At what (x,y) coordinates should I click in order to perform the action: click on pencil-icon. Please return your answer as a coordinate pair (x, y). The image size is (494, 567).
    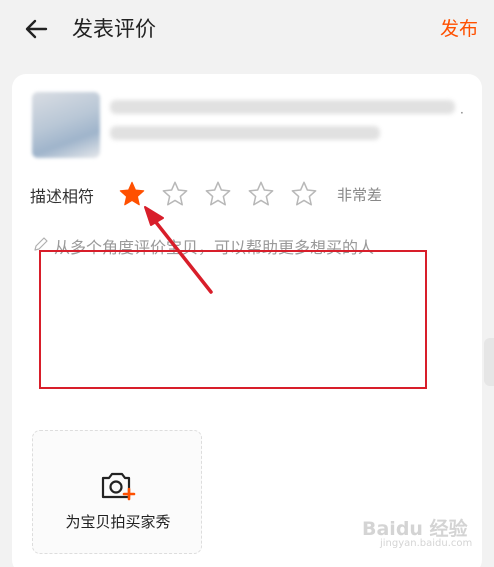
    Looking at the image, I should click on (41, 244).